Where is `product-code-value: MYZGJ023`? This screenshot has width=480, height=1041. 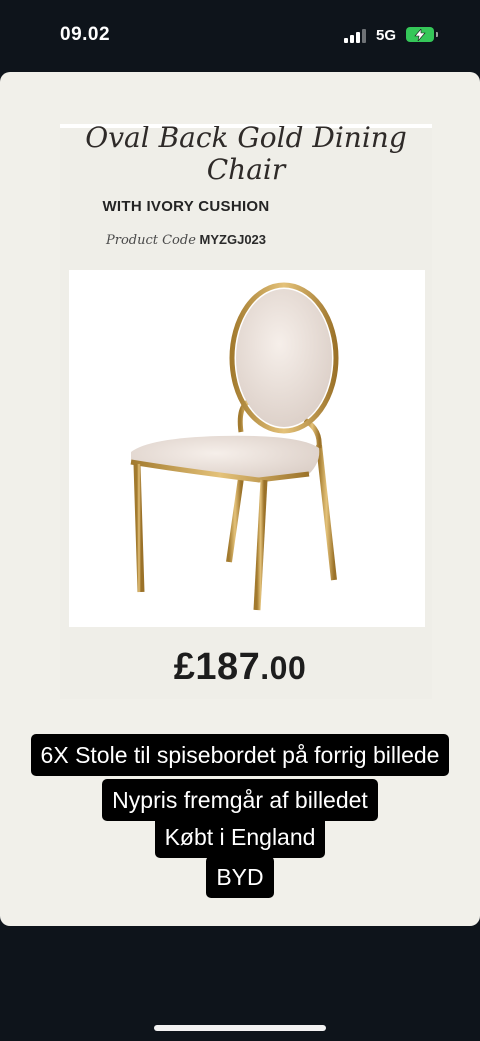
product-code-value: MYZGJ023 is located at coordinates (233, 239).